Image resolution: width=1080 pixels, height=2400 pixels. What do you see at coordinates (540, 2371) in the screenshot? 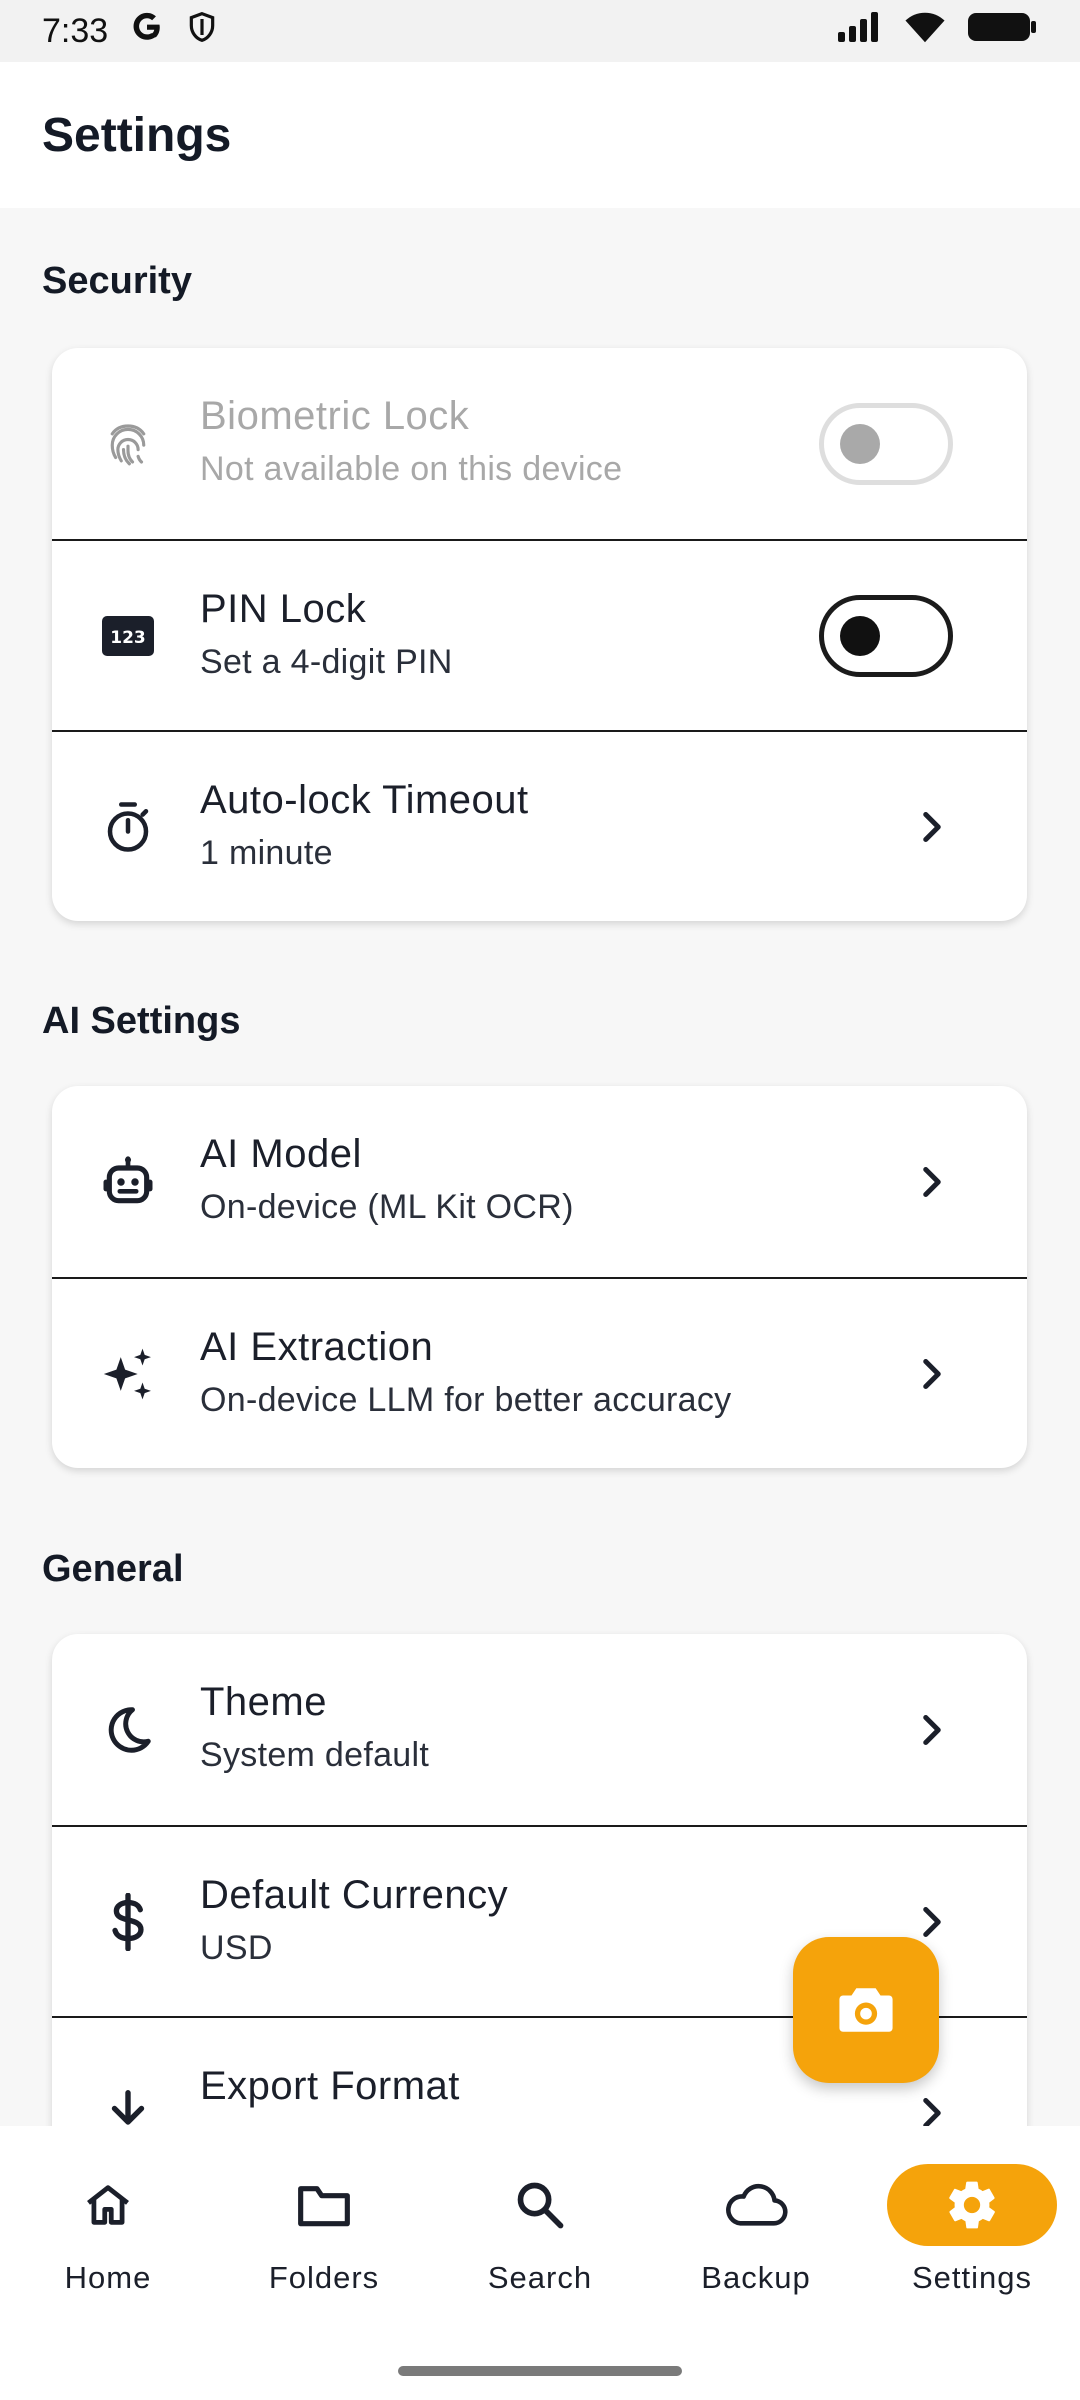
I see `home-indicator` at bounding box center [540, 2371].